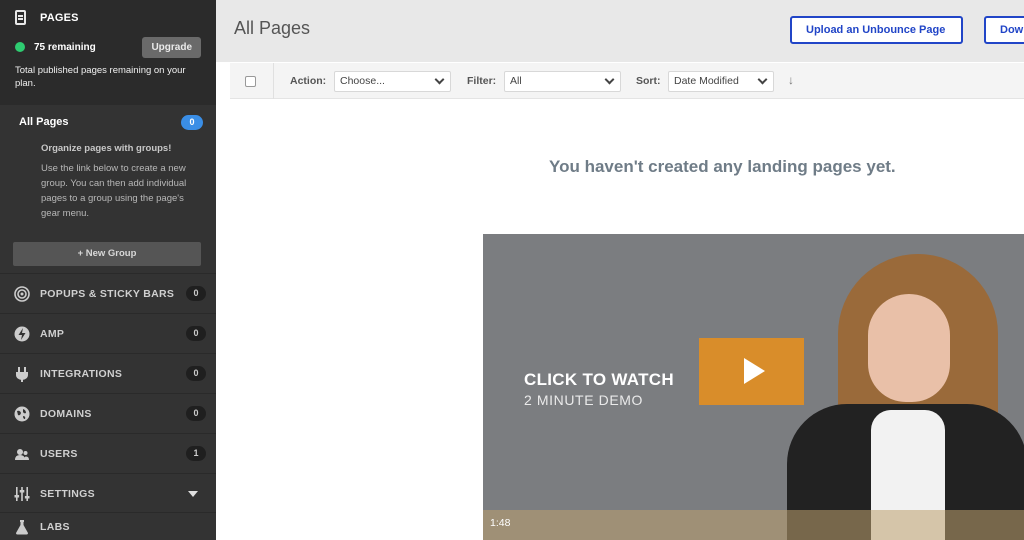 This screenshot has height=540, width=1024. I want to click on sidebar-item-all-pages: All Pages 0, so click(111, 122).